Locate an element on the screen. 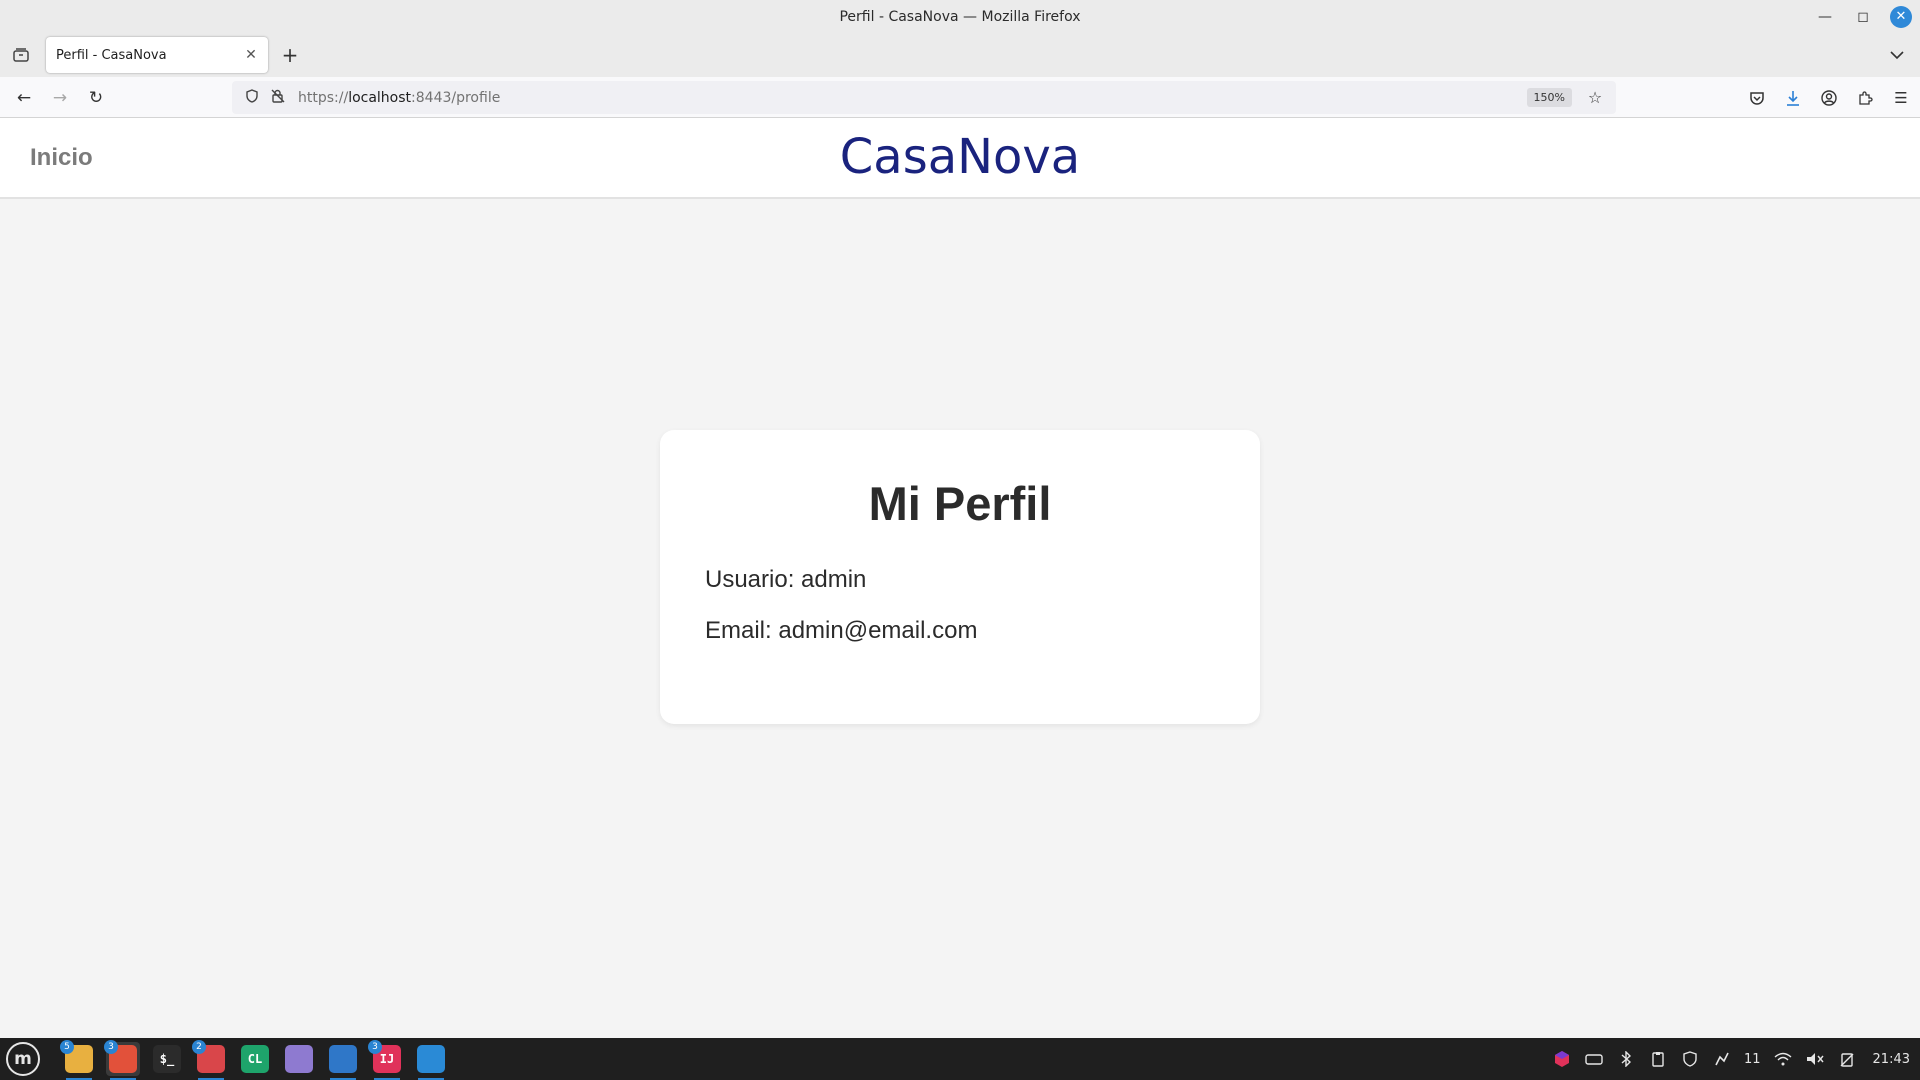 This screenshot has height=1080, width=1920. taskbar-app-text-editor is located at coordinates (299, 1059).